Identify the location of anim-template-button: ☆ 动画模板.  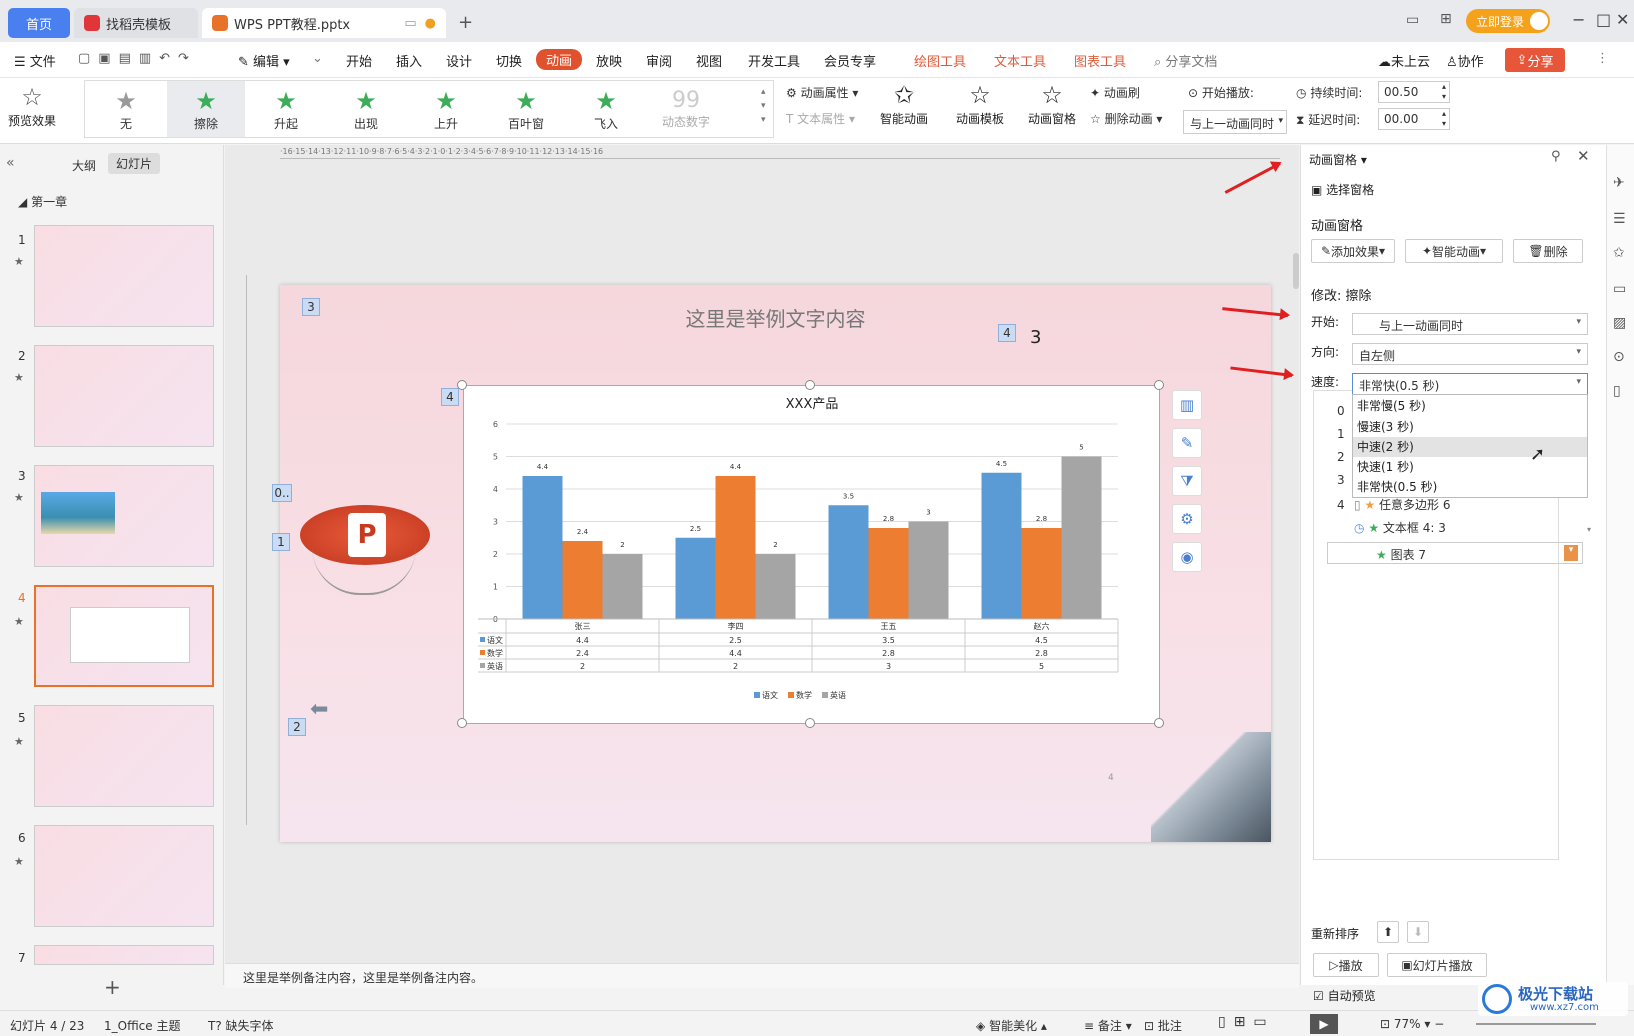
(980, 103).